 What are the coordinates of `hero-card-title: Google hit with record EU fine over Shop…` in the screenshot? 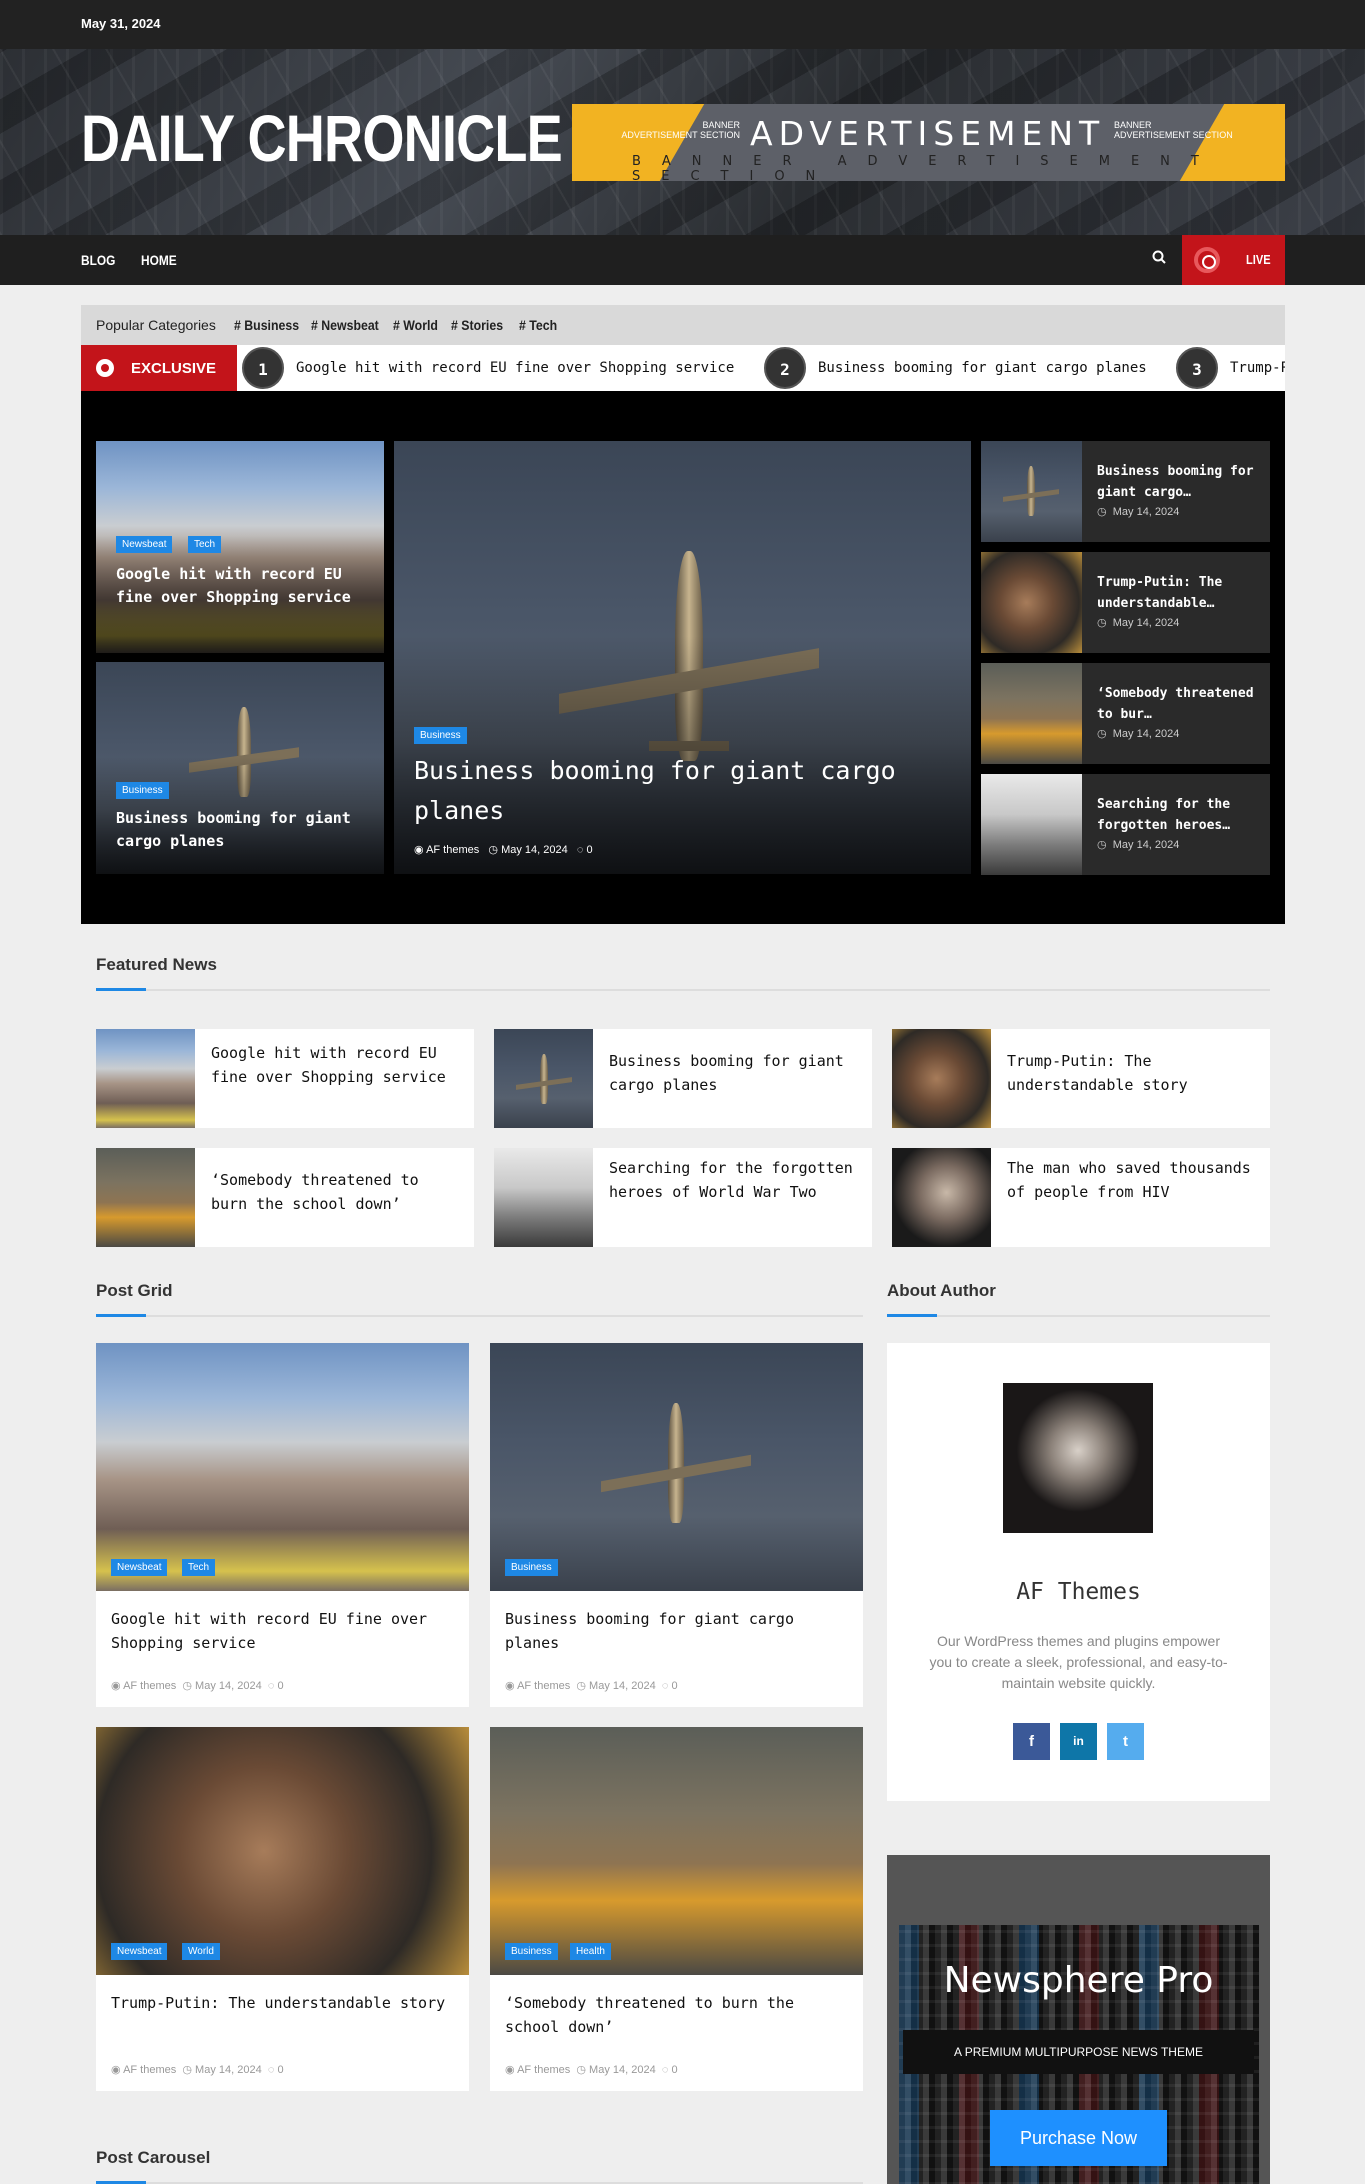 It's located at (233, 585).